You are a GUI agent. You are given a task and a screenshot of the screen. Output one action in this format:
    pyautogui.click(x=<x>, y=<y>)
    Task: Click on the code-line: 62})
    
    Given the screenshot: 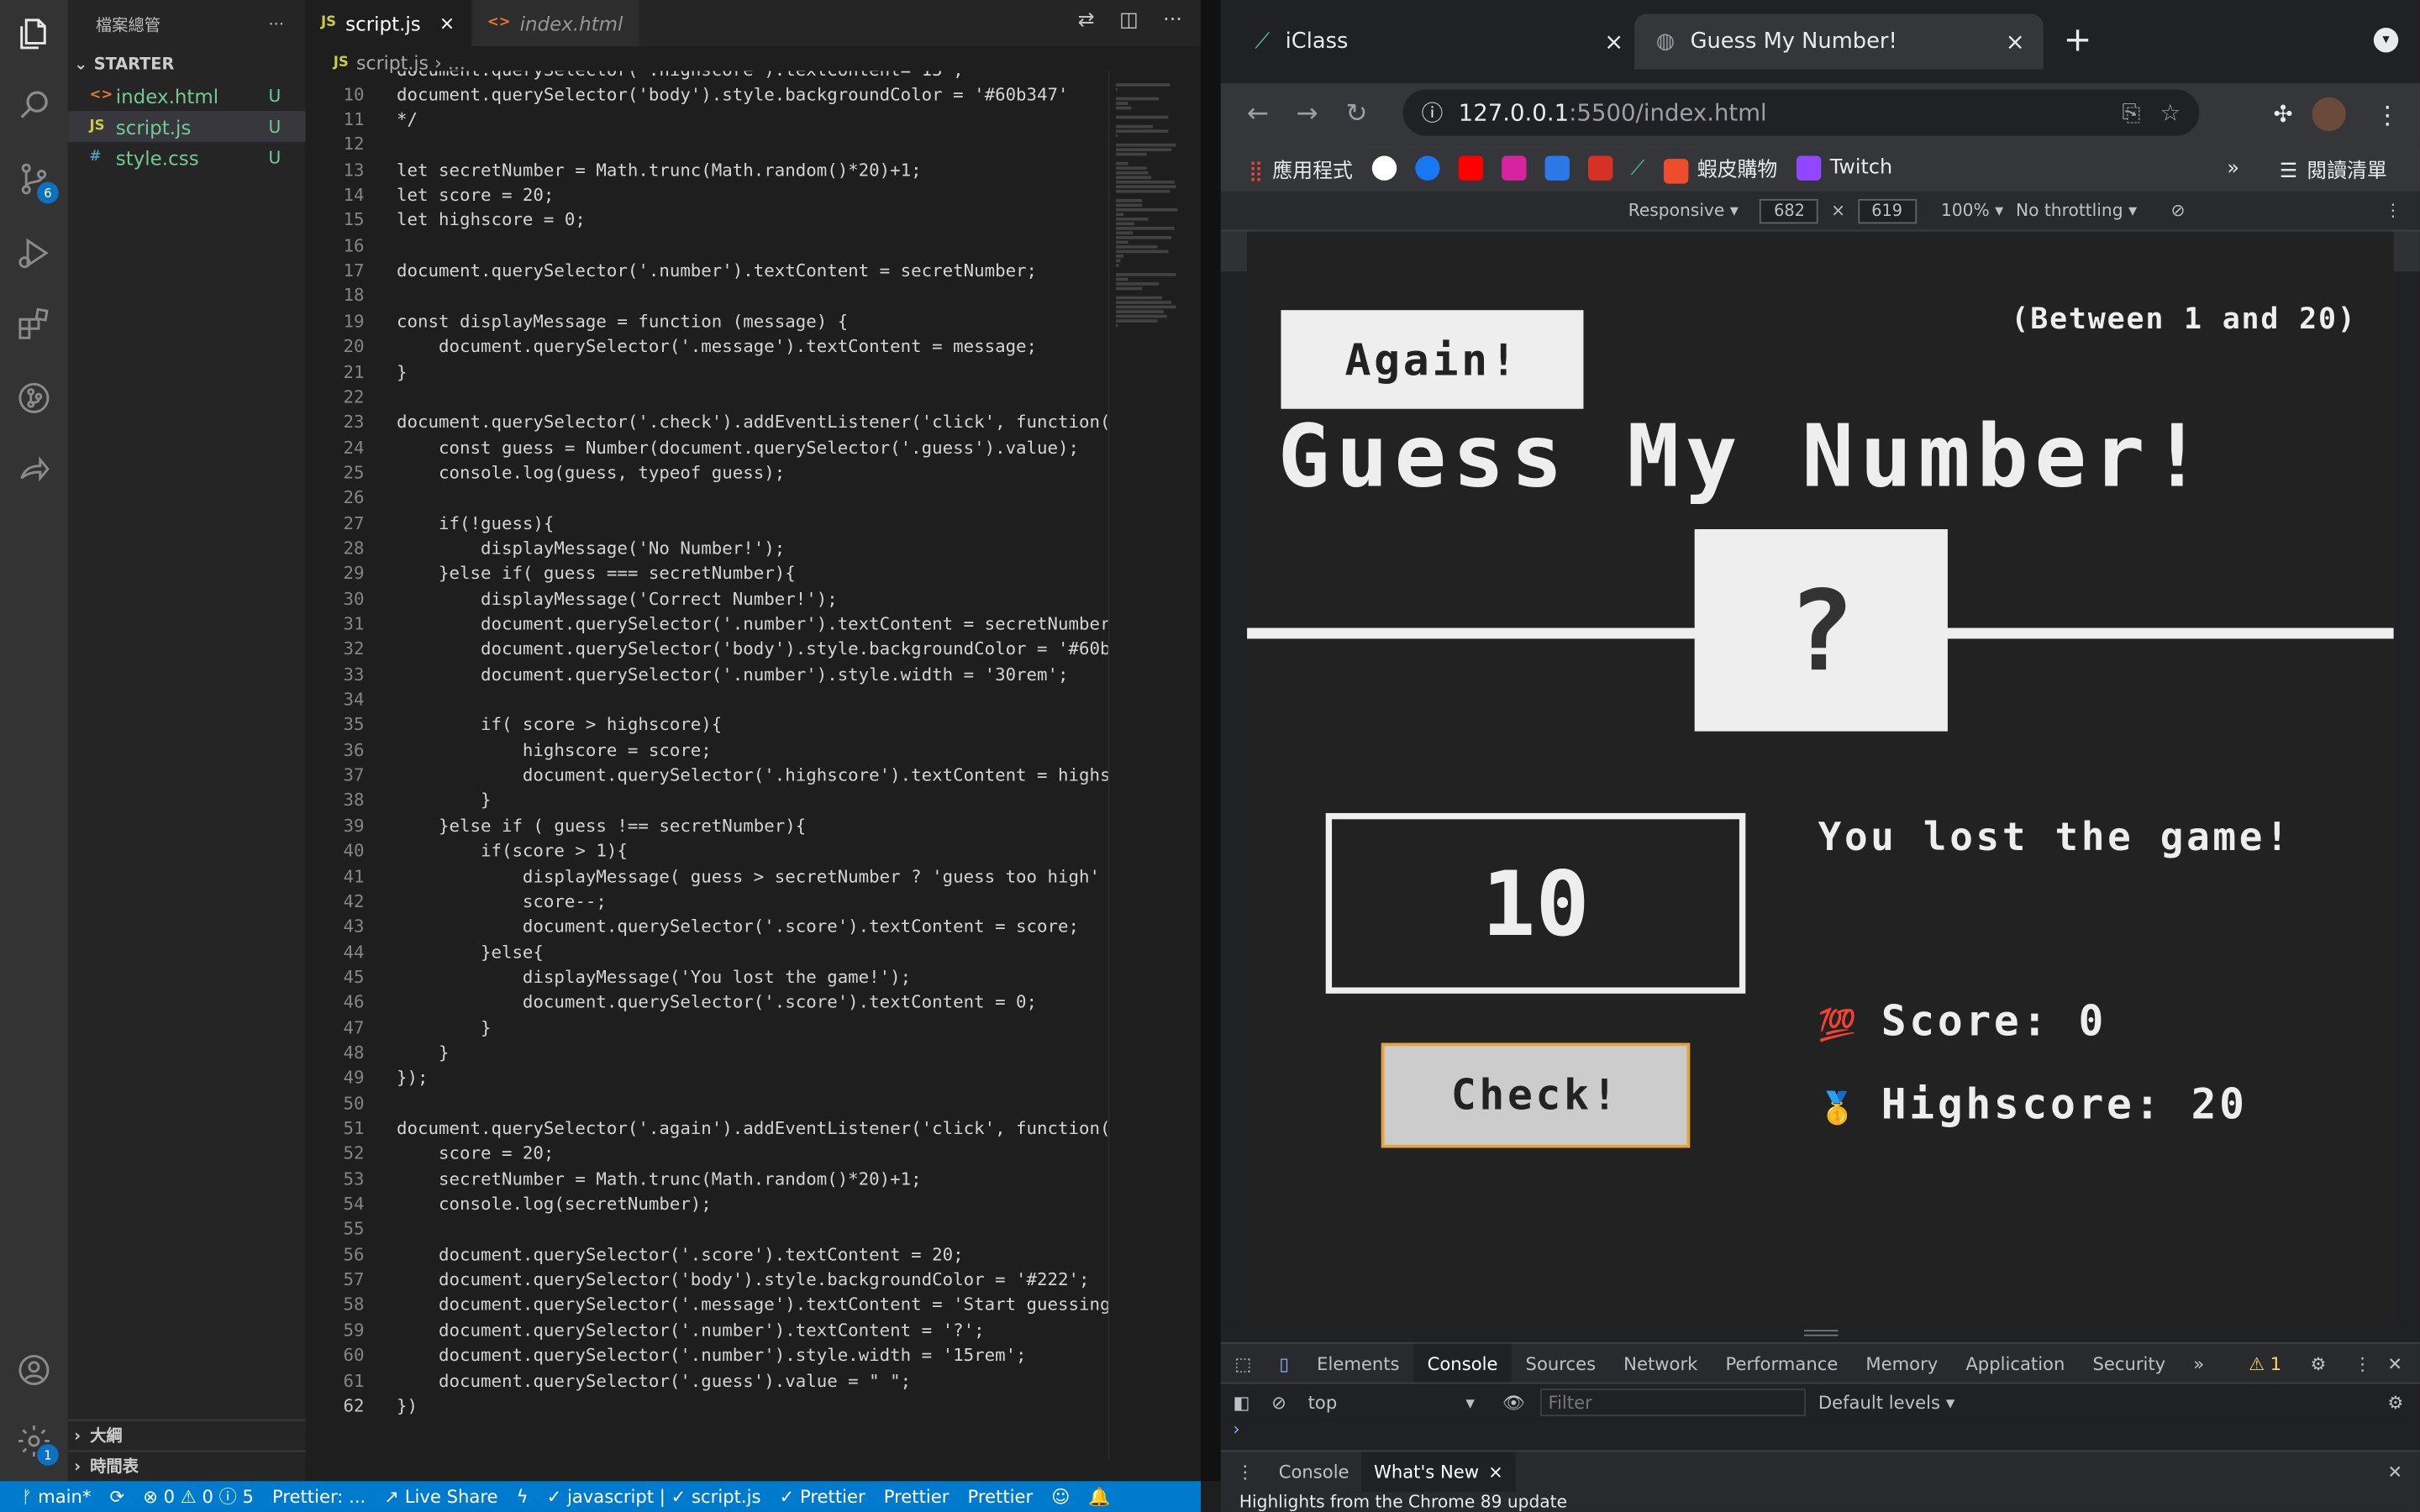 What is the action you would take?
    pyautogui.click(x=362, y=1406)
    